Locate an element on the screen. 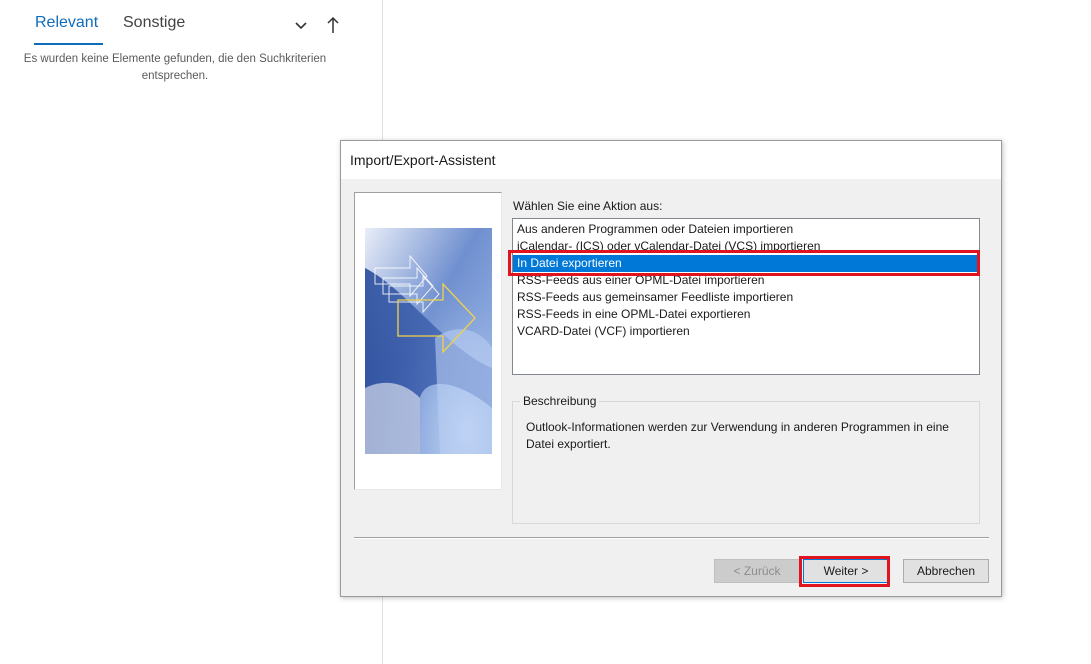  dialog-title: Import/Export-Assistent is located at coordinates (423, 160).